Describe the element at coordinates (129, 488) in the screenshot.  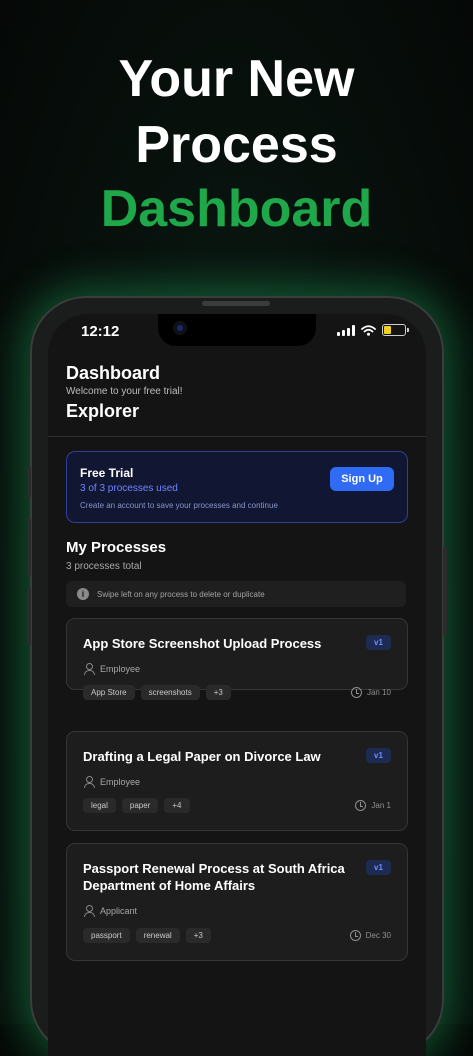
I see `trial-usage: 3 of 3 processes used` at that location.